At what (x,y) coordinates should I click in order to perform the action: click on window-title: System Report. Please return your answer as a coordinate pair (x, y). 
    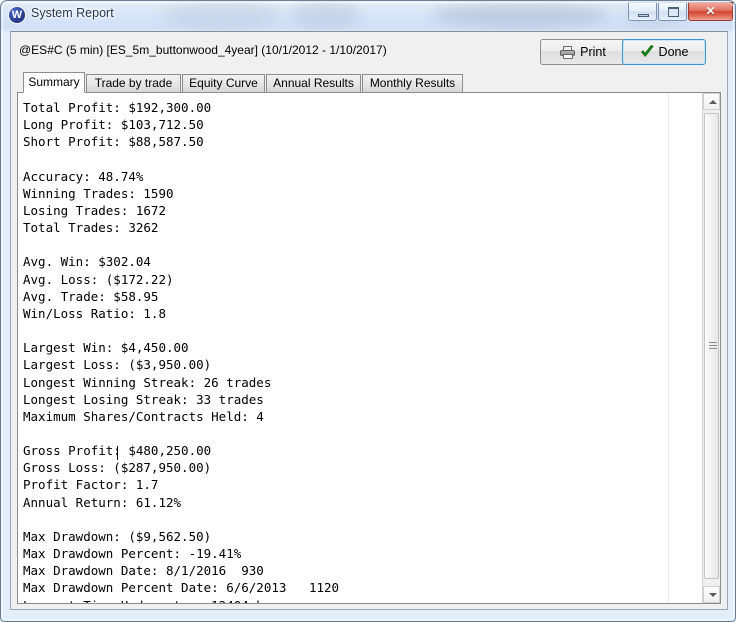
    Looking at the image, I should click on (72, 13).